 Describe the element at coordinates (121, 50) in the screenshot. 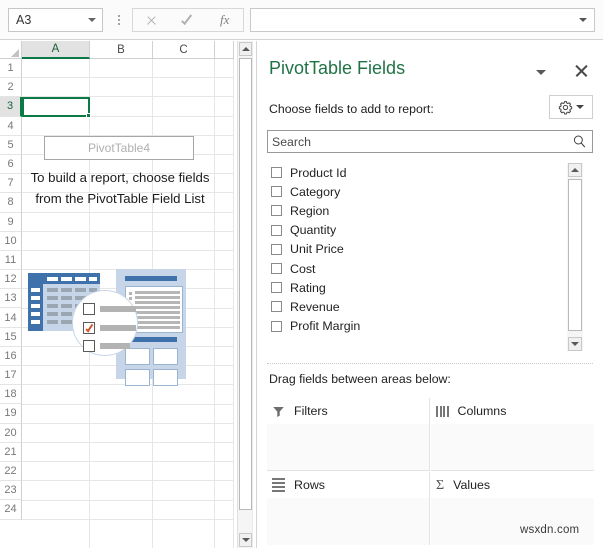

I see `column-header-b: B` at that location.